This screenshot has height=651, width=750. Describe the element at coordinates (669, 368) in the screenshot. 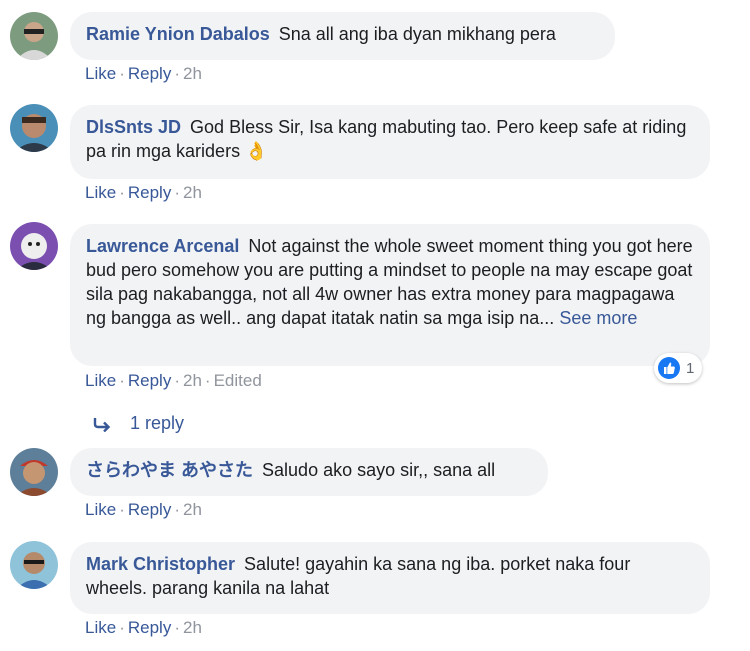

I see `like-thumb-icon` at that location.